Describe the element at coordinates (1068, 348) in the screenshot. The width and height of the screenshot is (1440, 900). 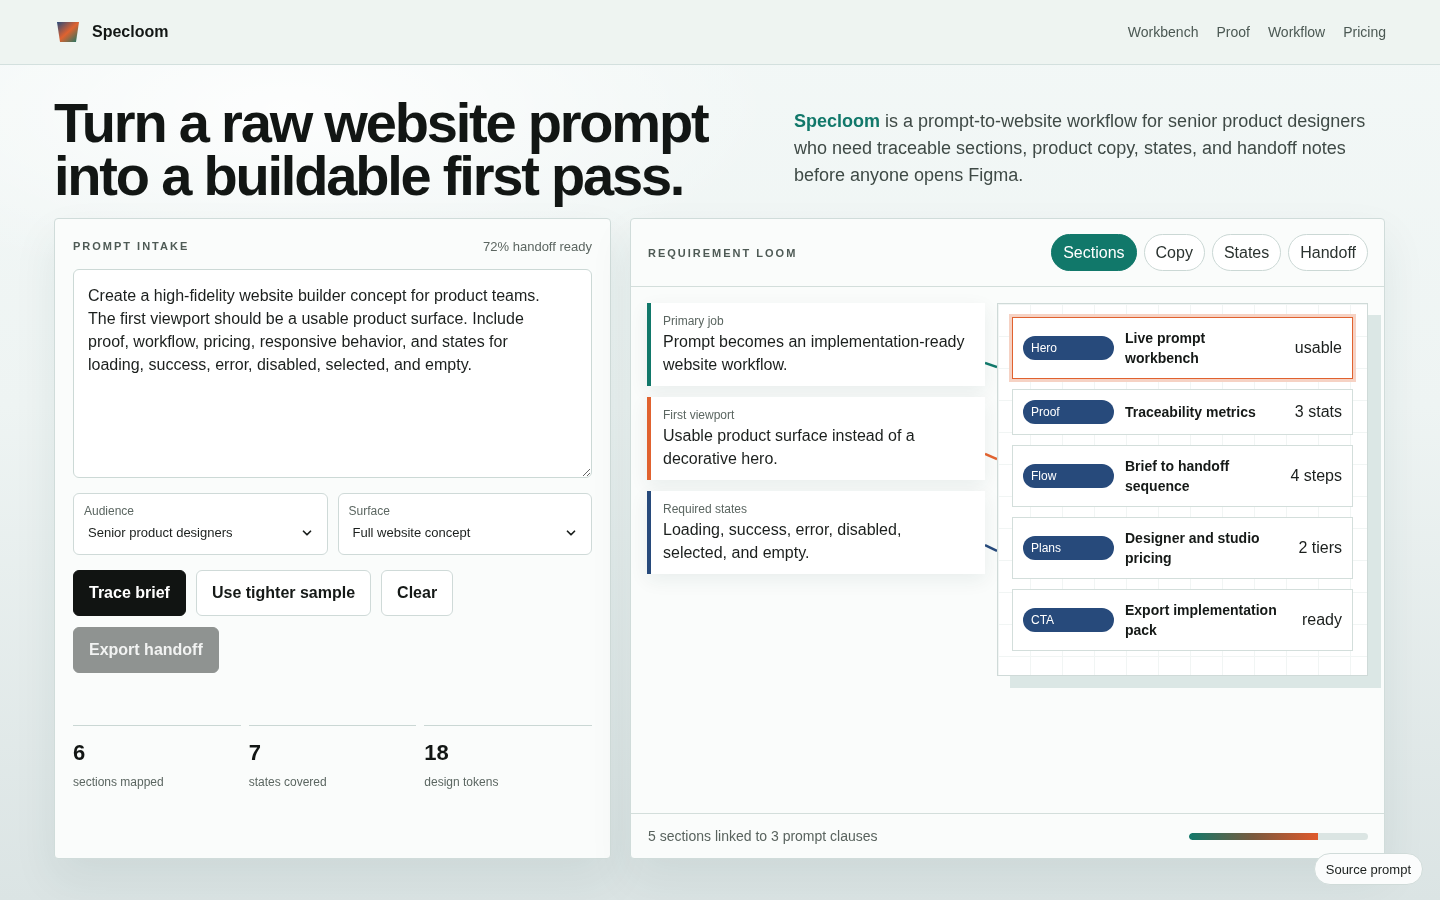
I see `section-tag: Hero` at that location.